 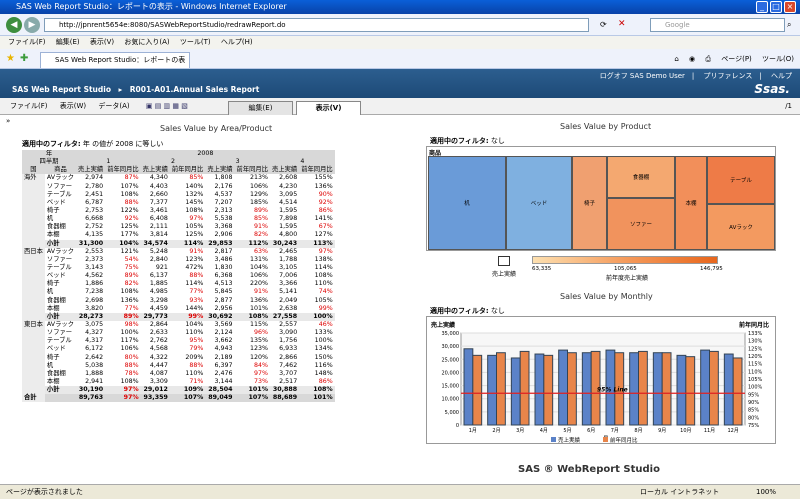 I want to click on x-tick-label: 1月, so click(x=473, y=431).